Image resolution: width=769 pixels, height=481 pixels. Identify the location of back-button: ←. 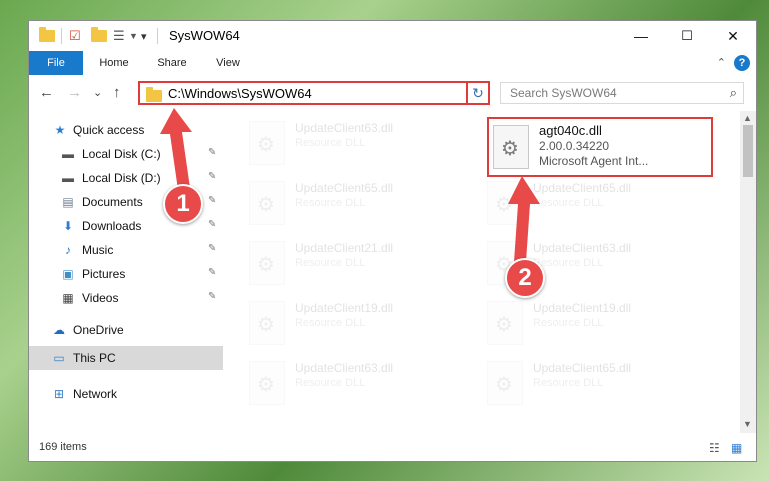
(46, 92).